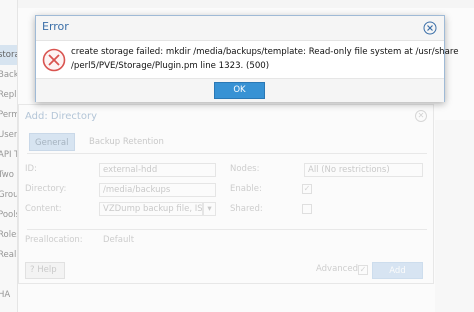  I want to click on dialog-title: Error, so click(55, 26).